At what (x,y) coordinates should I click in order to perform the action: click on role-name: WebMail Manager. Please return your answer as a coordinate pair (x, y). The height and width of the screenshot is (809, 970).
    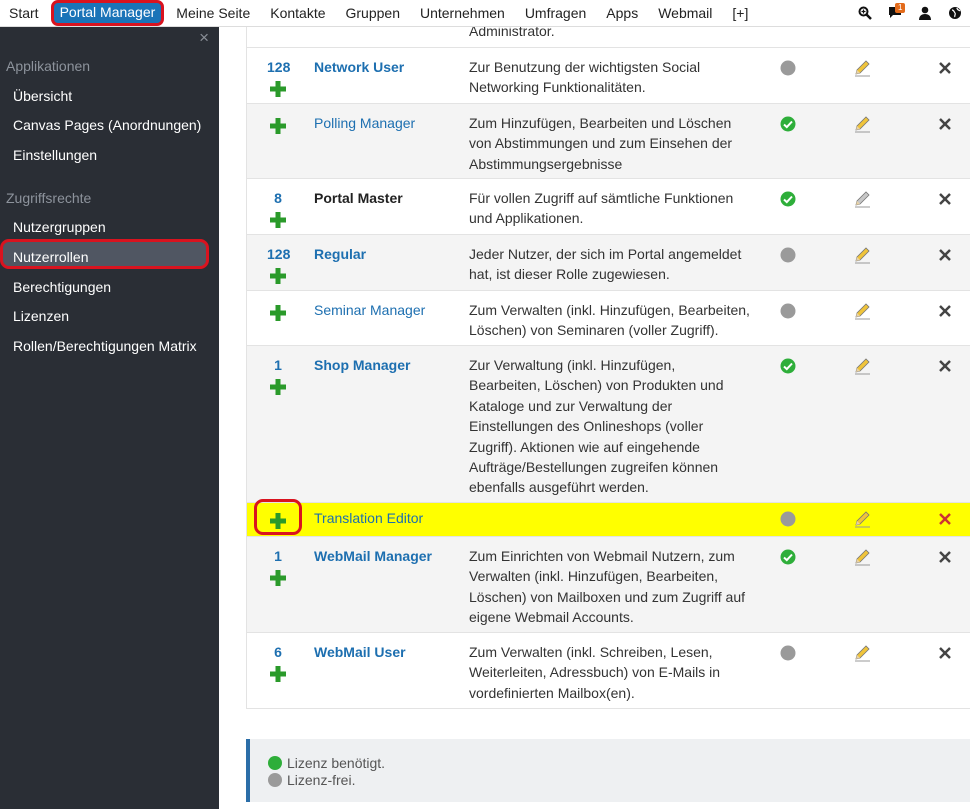
    Looking at the image, I should click on (373, 556).